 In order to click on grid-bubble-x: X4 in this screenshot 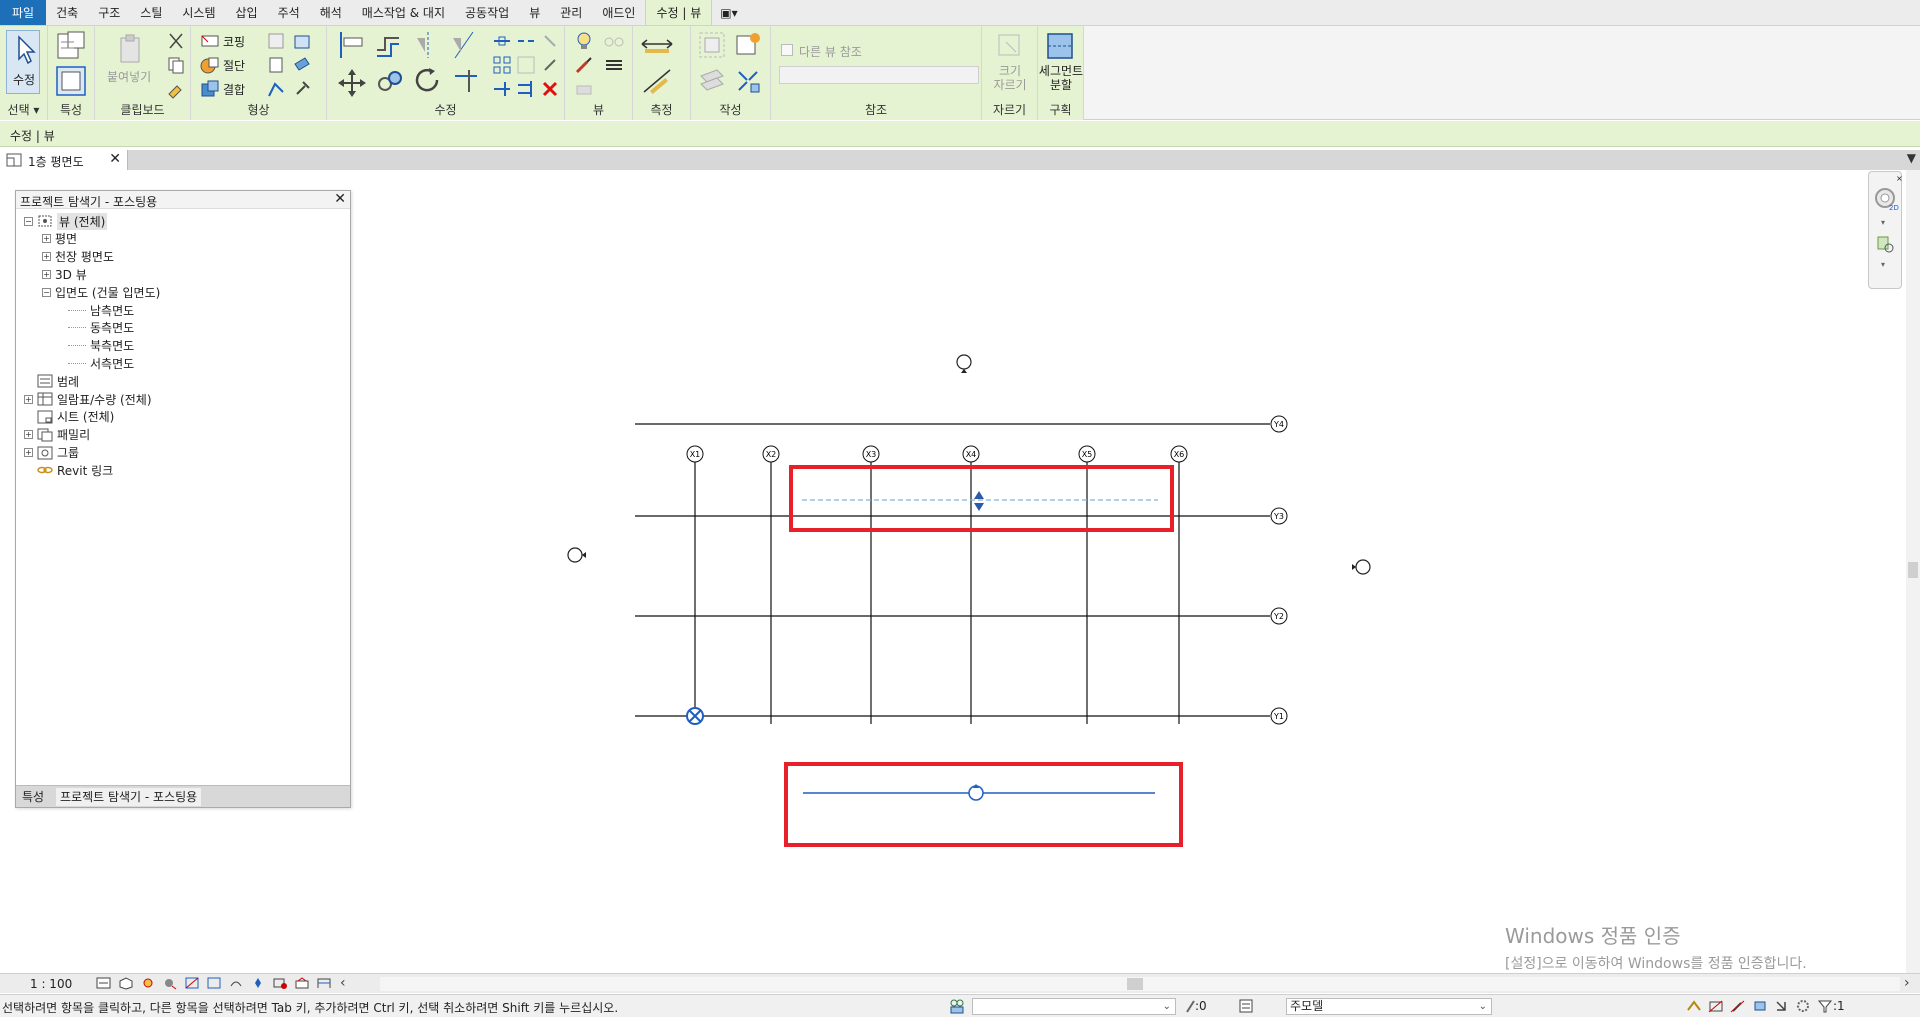, I will do `click(971, 454)`.